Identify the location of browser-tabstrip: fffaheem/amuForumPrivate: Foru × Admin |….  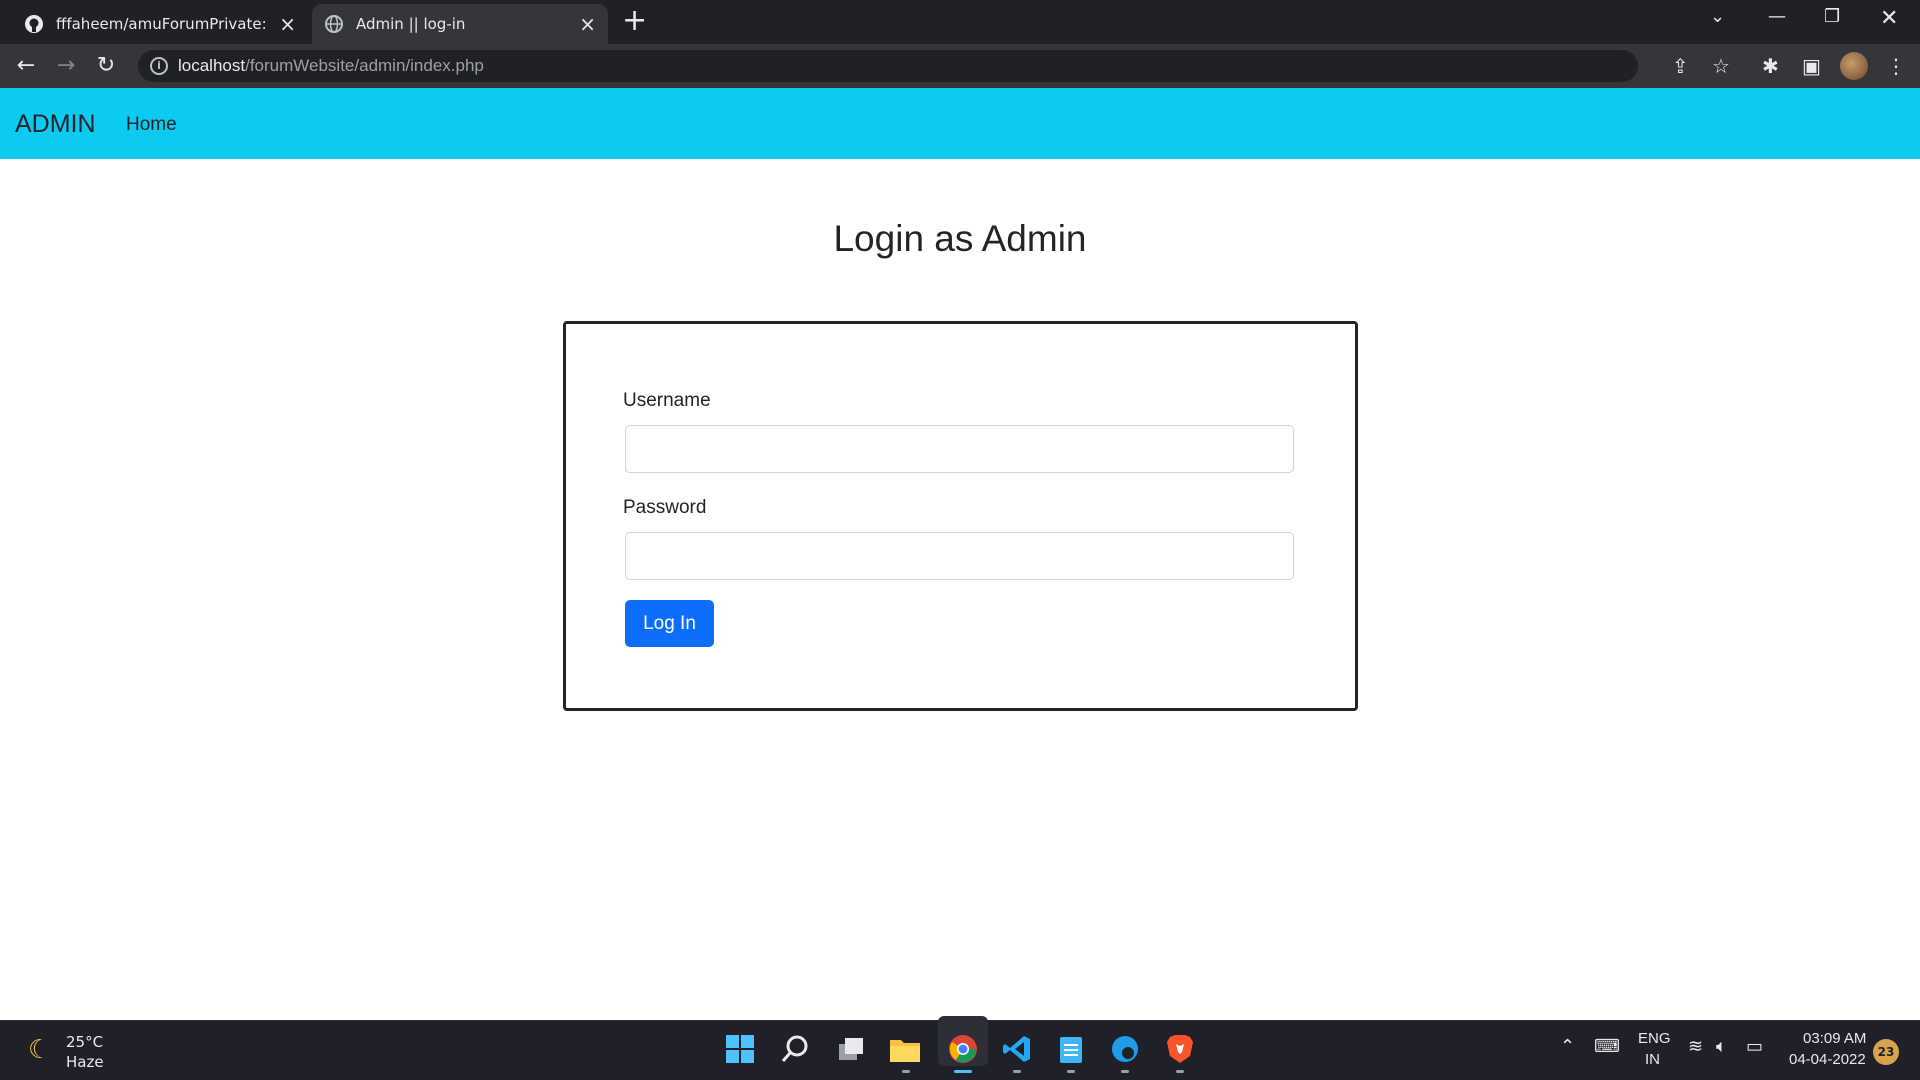
(960, 22).